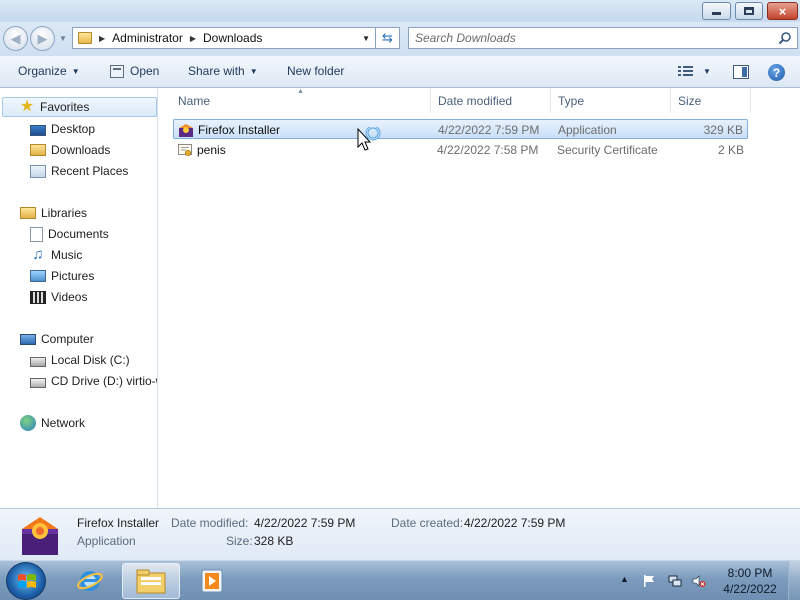 The image size is (800, 600). What do you see at coordinates (58, 297) in the screenshot?
I see `nav-item-videos: Videos` at bounding box center [58, 297].